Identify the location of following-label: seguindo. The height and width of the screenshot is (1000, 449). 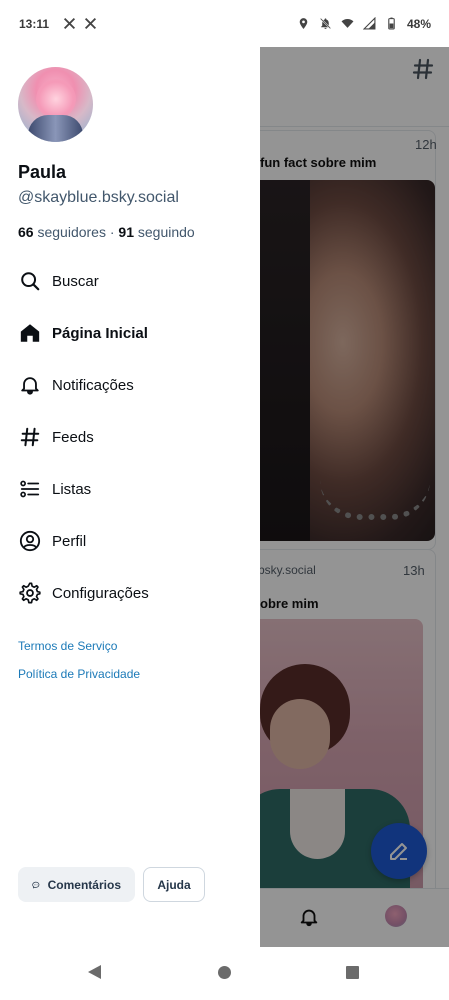
(166, 232).